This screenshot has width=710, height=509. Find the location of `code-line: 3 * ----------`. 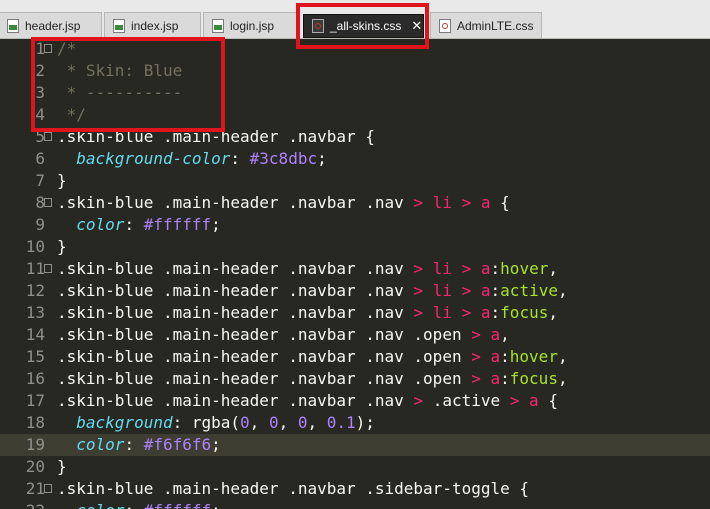

code-line: 3 * ---------- is located at coordinates (355, 93).